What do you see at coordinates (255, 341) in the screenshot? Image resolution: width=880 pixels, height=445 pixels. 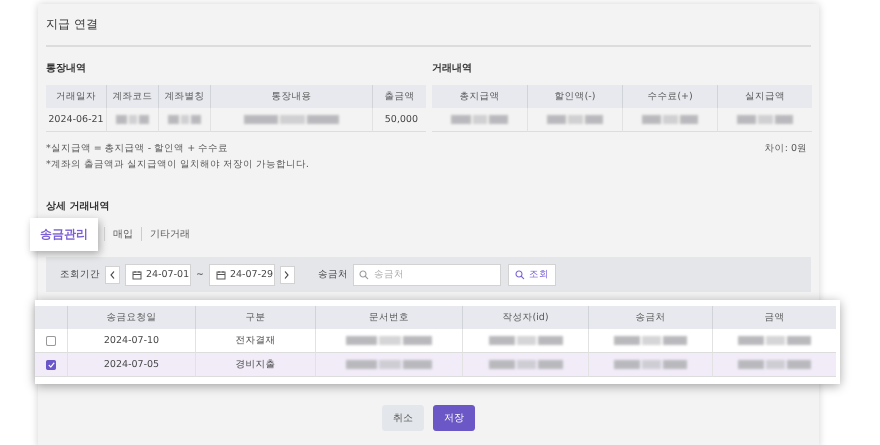 I see `table-cell: 전자결재` at bounding box center [255, 341].